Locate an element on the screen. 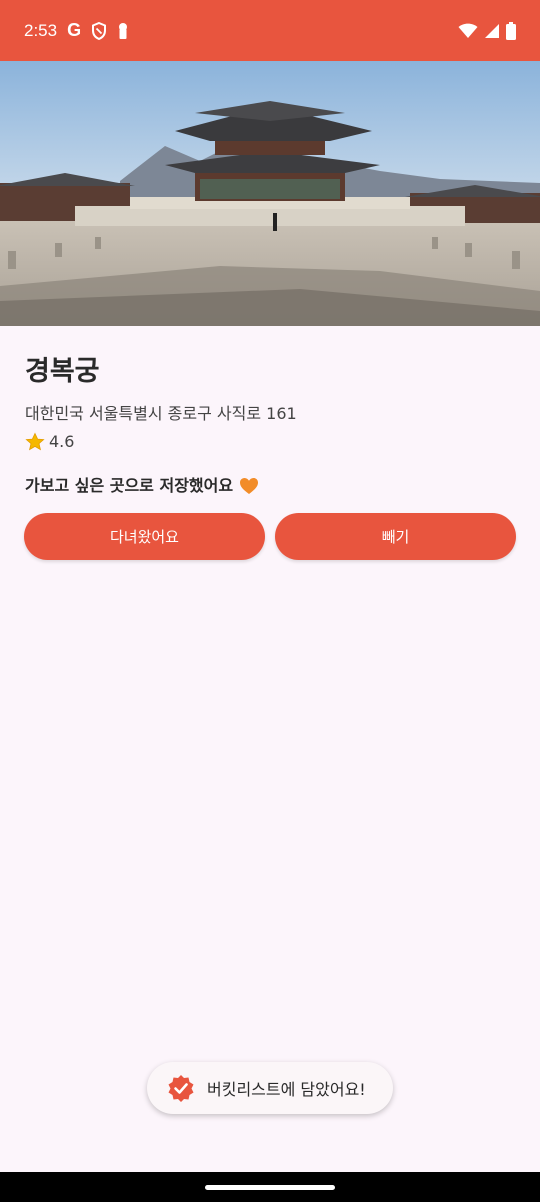 This screenshot has width=540, height=1202. toast-notification: 버킷리스트에 담았어요! is located at coordinates (270, 1088).